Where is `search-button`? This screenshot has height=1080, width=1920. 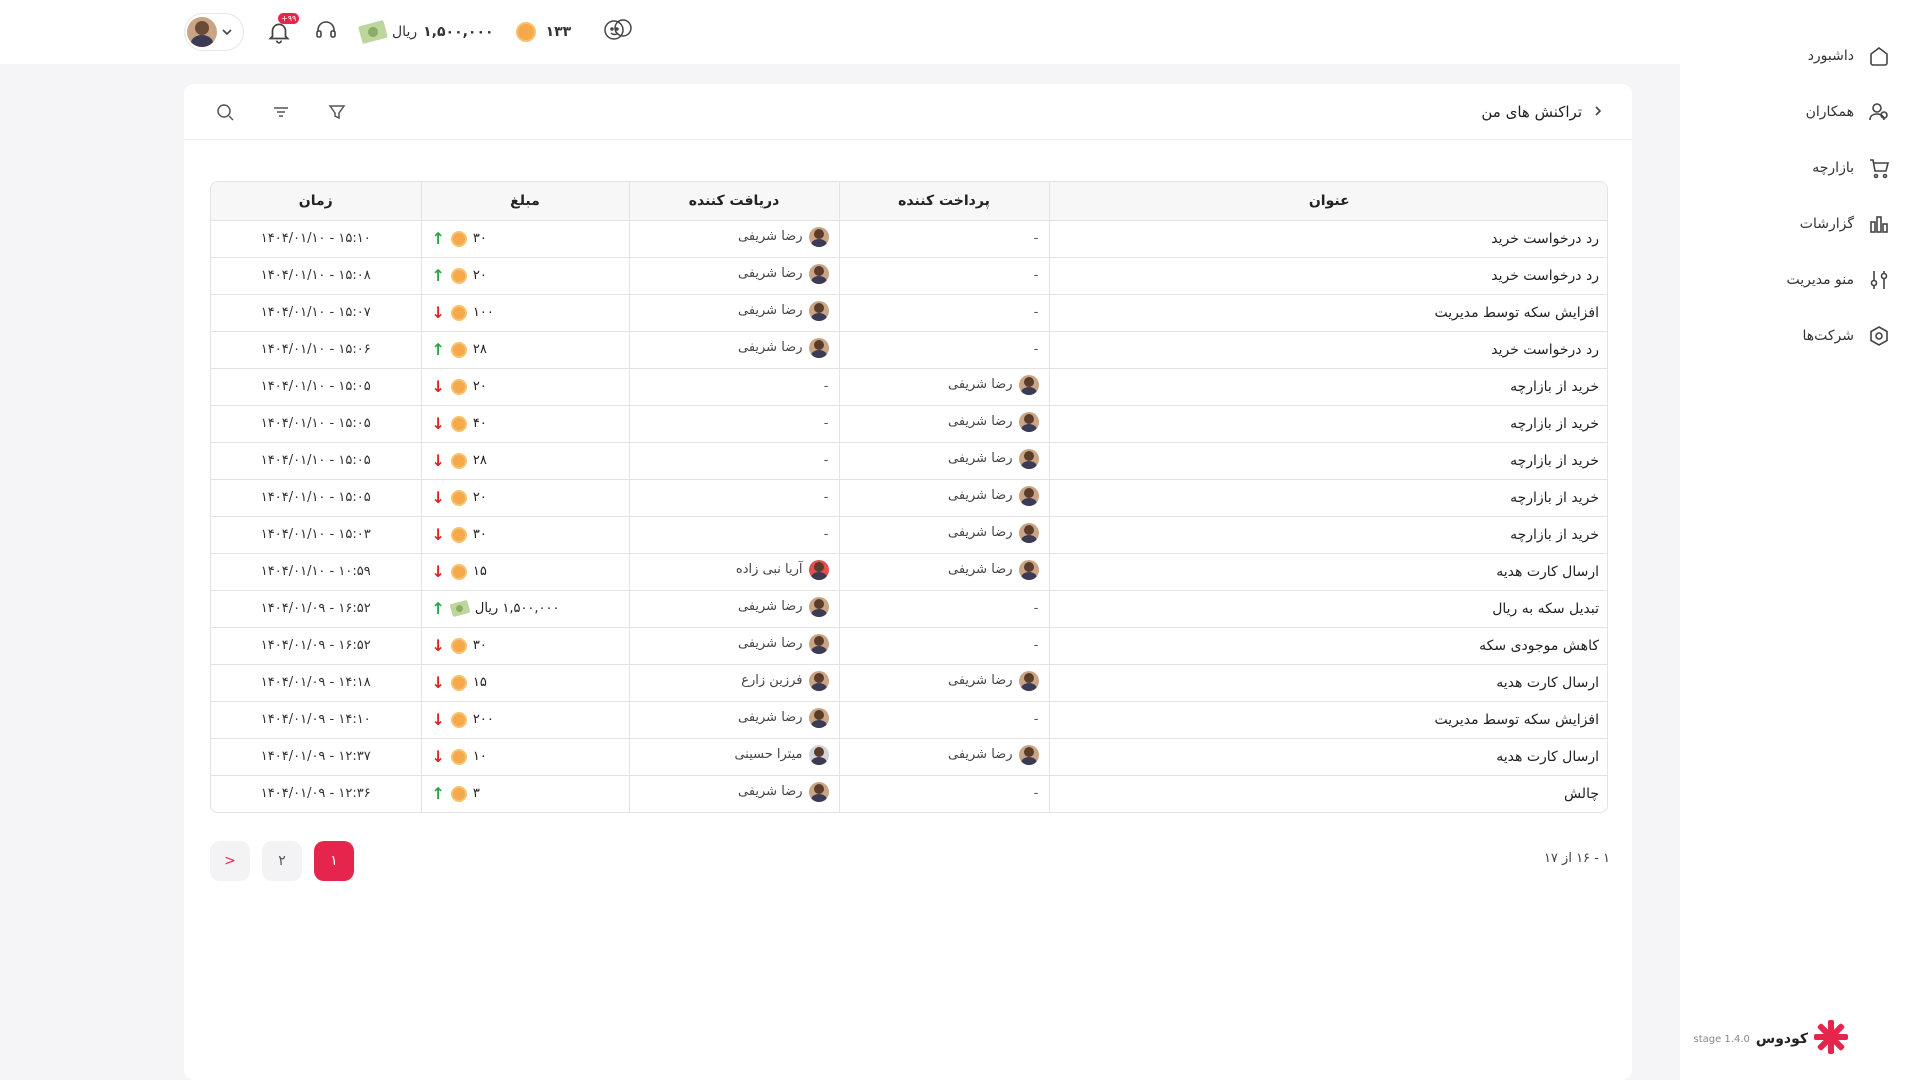 search-button is located at coordinates (225, 112).